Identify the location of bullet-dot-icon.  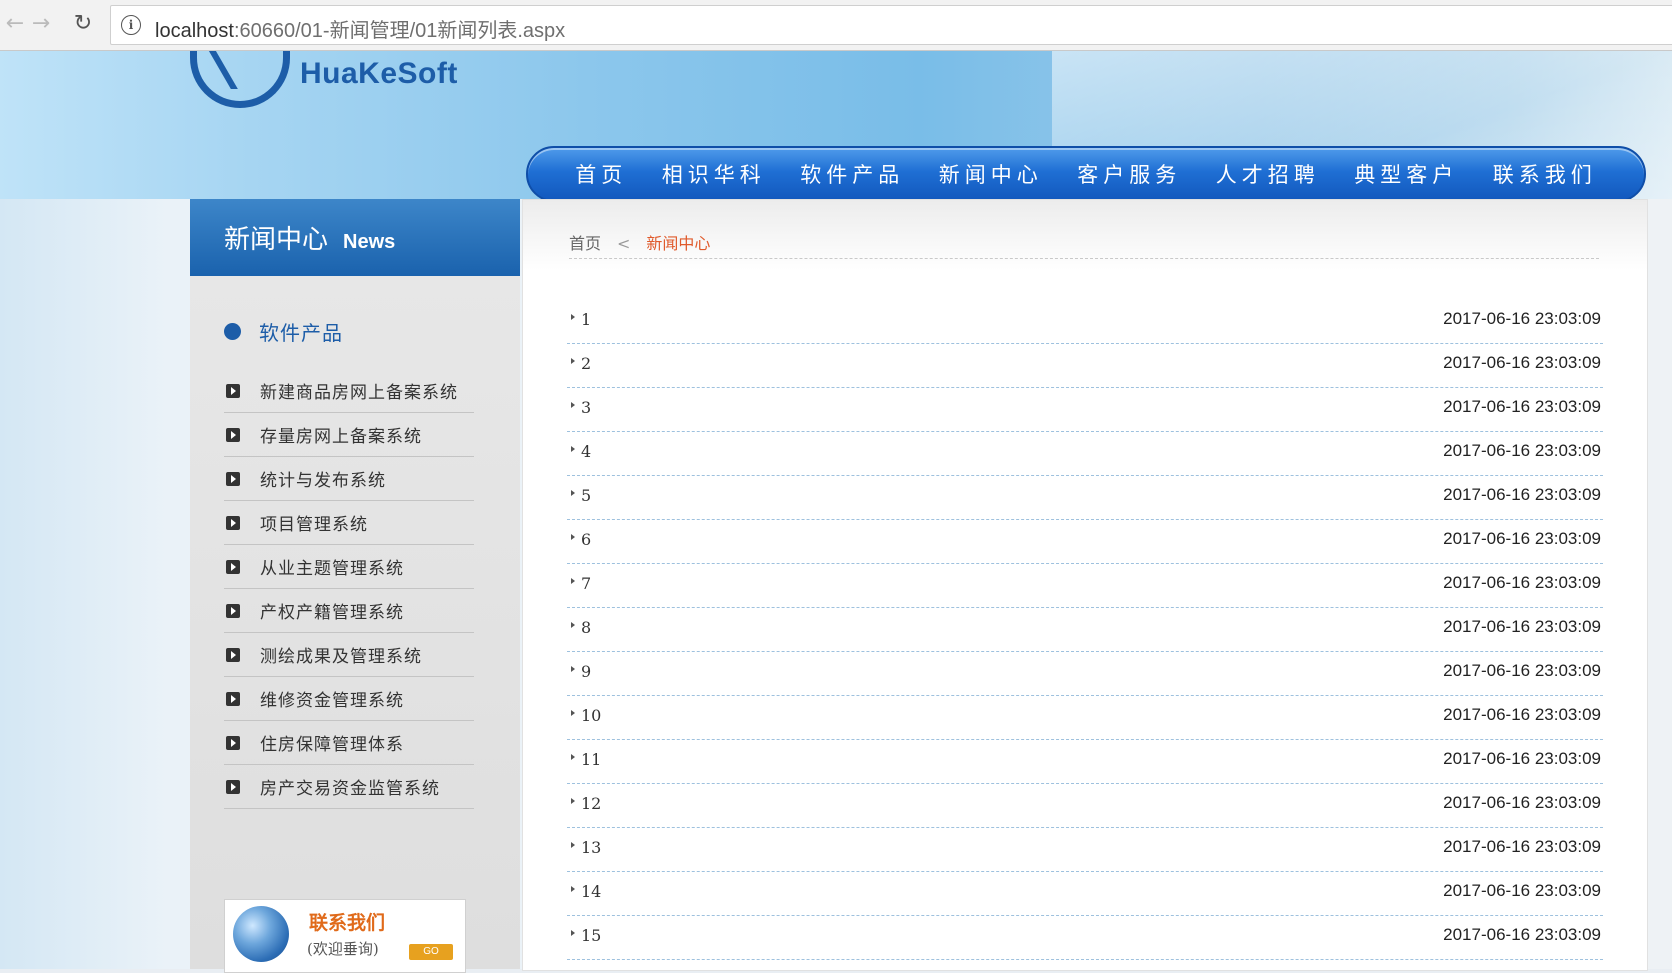
(232, 331).